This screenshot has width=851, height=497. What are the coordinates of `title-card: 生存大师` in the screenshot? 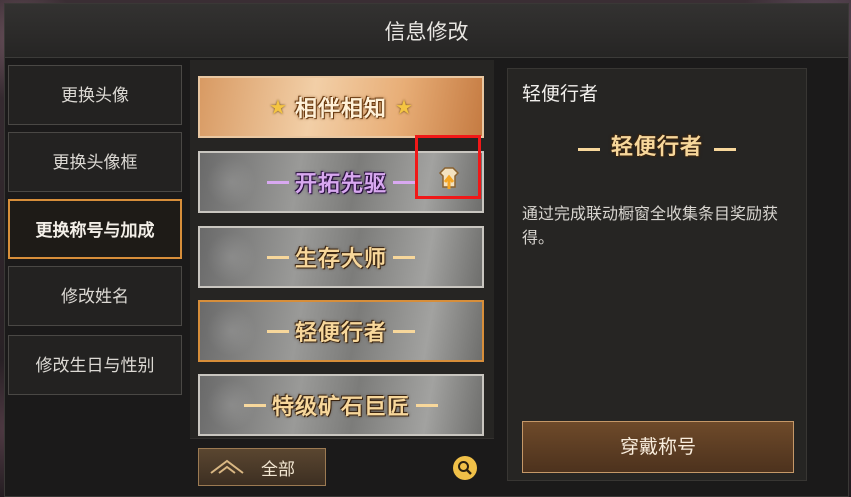 It's located at (341, 257).